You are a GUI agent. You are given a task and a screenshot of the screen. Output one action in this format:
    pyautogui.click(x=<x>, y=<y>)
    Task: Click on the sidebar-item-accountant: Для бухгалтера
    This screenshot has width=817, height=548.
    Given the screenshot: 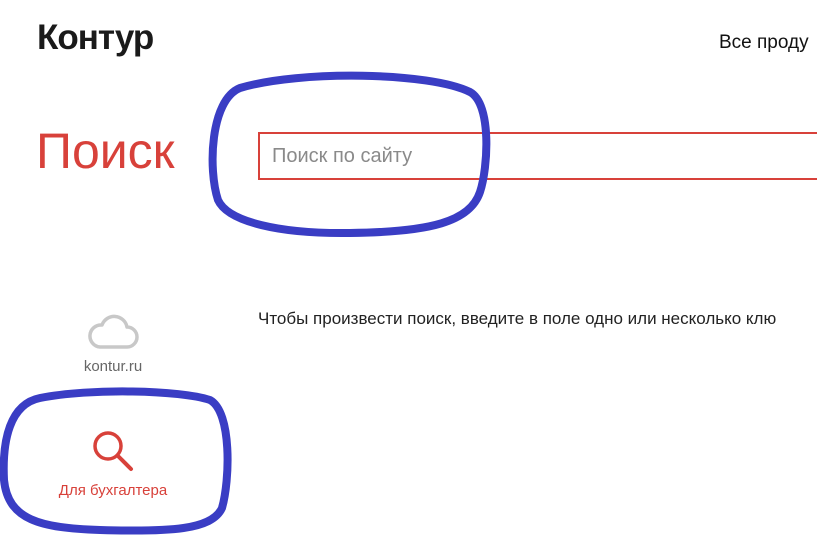 What is the action you would take?
    pyautogui.click(x=113, y=462)
    